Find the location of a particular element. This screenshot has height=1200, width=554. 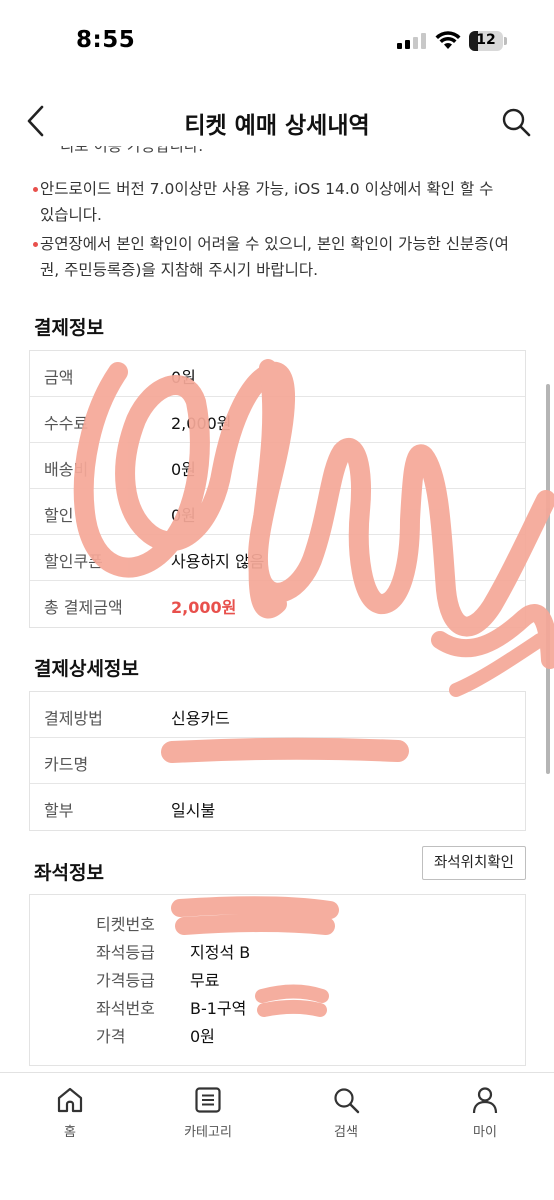

row-value: 사용하지 않음 is located at coordinates (218, 561).